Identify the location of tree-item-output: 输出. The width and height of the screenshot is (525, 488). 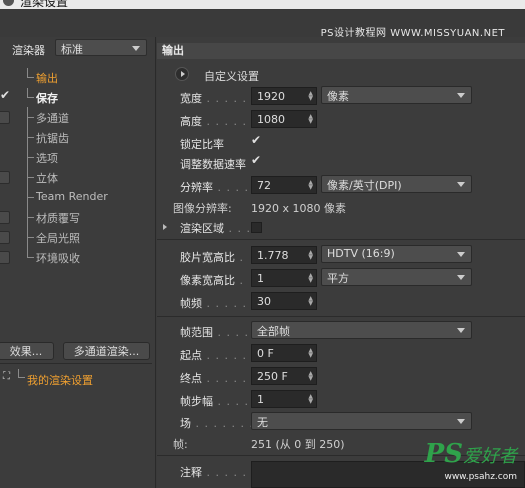
(77, 77).